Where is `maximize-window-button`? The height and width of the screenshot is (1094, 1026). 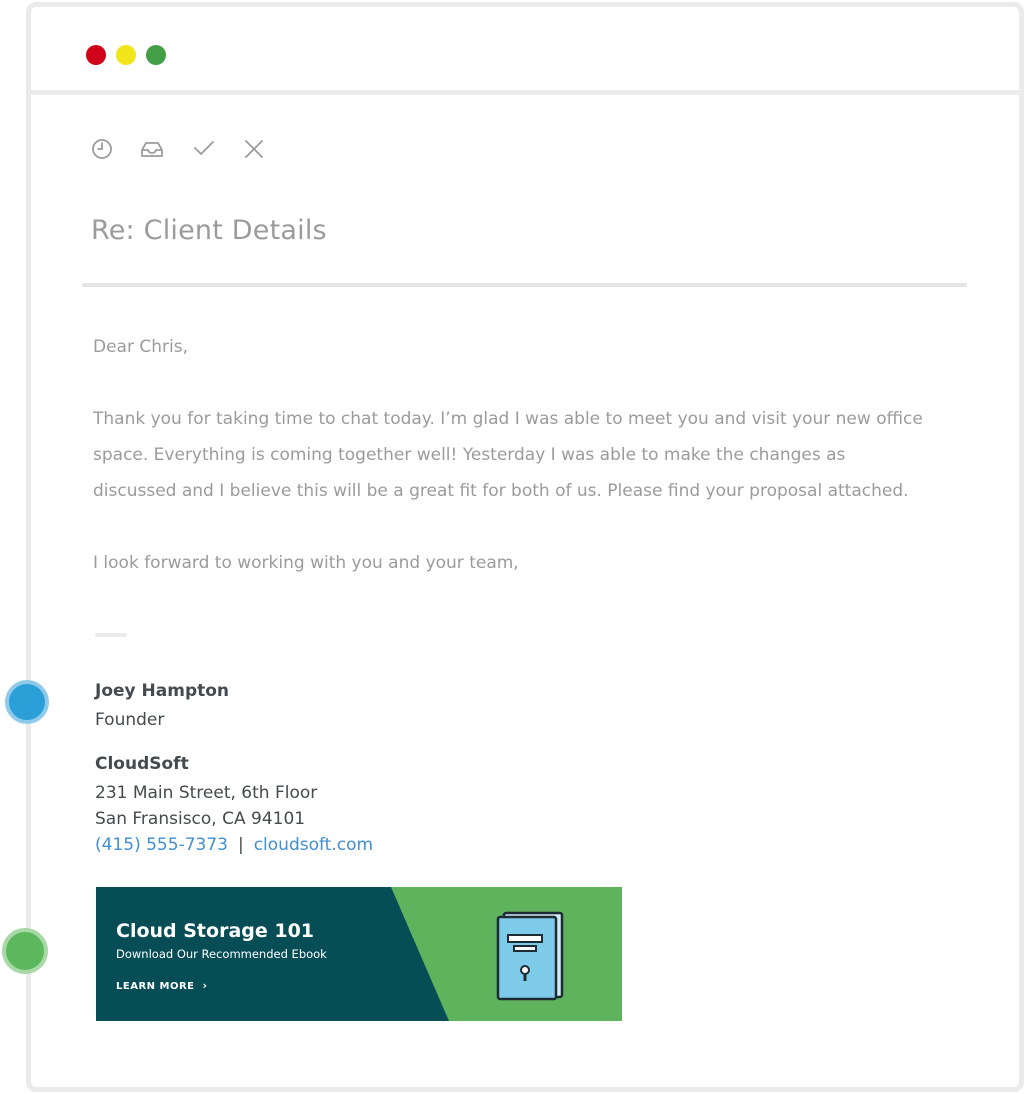 maximize-window-button is located at coordinates (156, 55).